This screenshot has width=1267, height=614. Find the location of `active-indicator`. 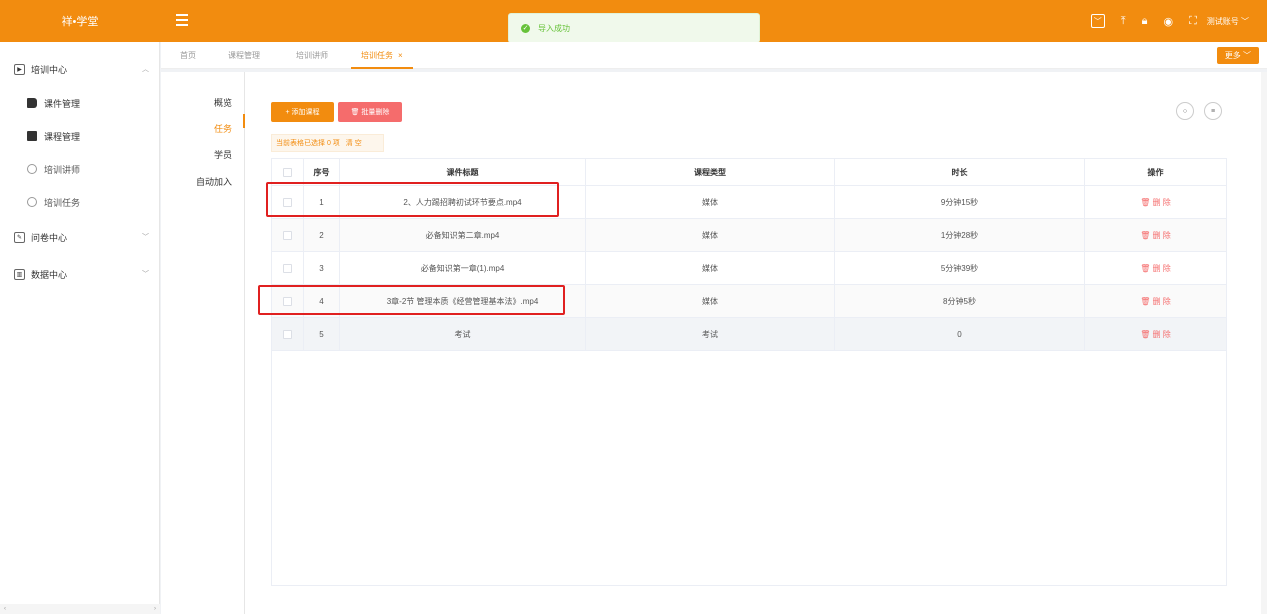

active-indicator is located at coordinates (244, 121).